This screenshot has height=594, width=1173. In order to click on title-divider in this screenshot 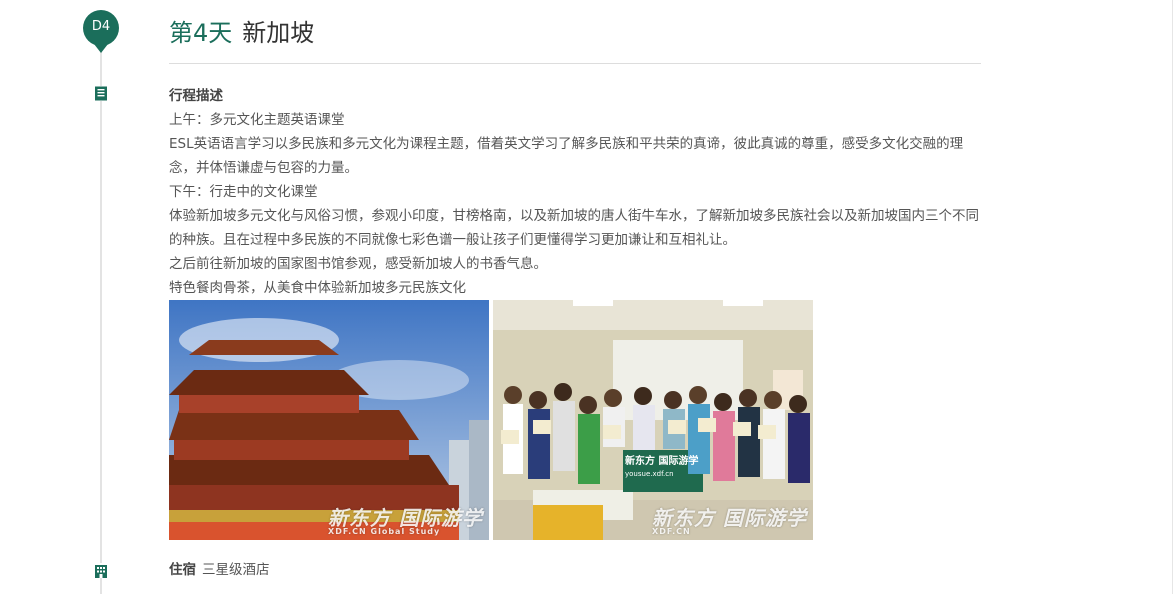, I will do `click(575, 63)`.